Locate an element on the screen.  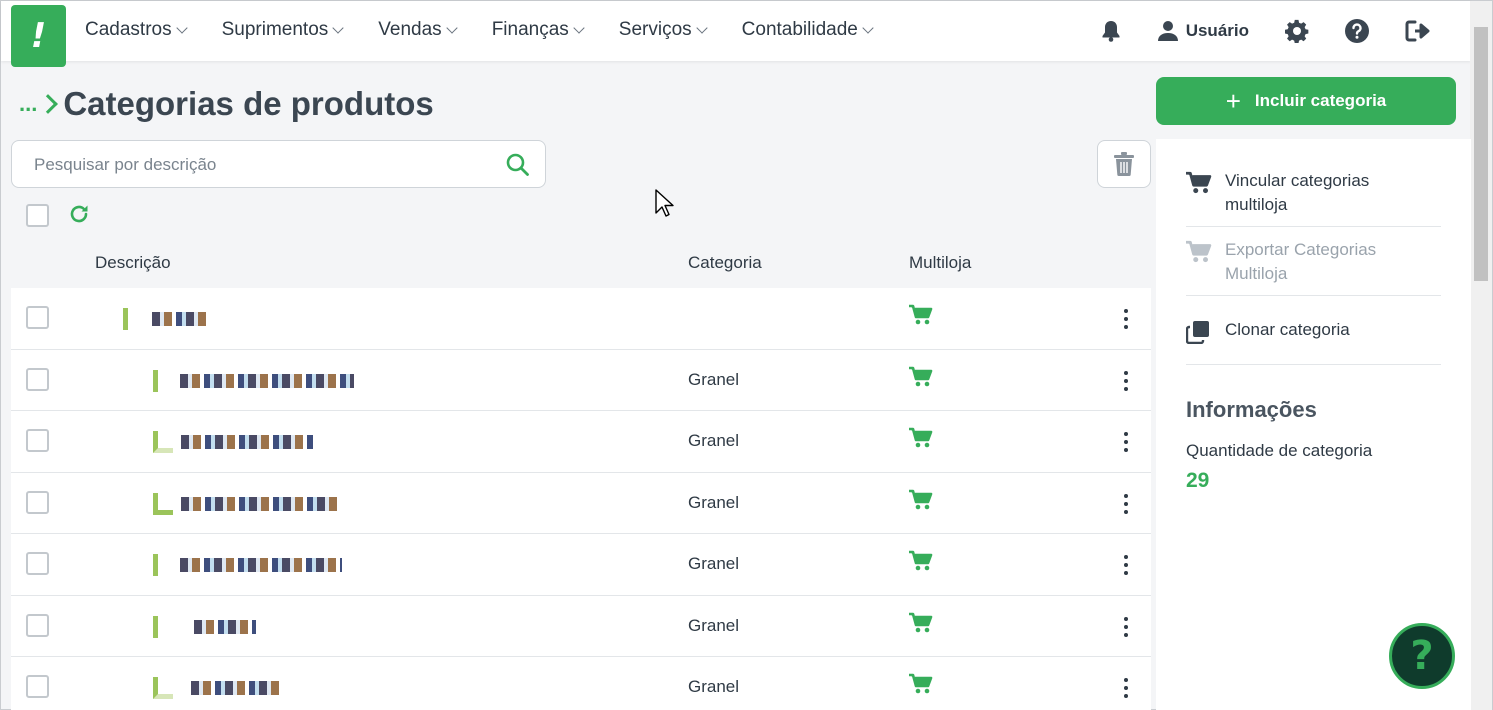
help-button is located at coordinates (1357, 31).